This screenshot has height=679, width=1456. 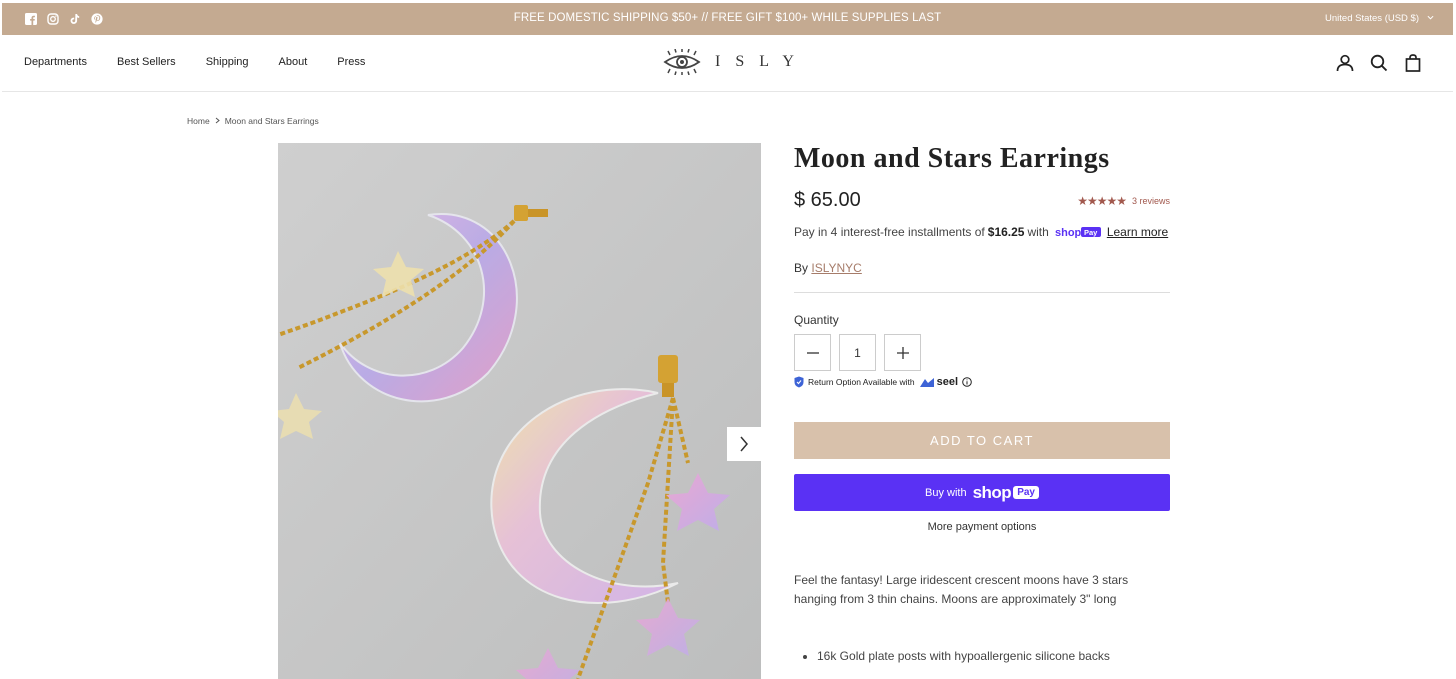 I want to click on breadcrumb-home: Home, so click(x=198, y=121).